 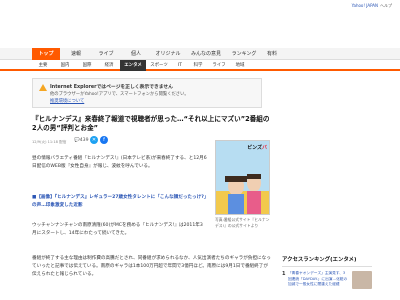 I want to click on ranking-number: 1, so click(x=284, y=274).